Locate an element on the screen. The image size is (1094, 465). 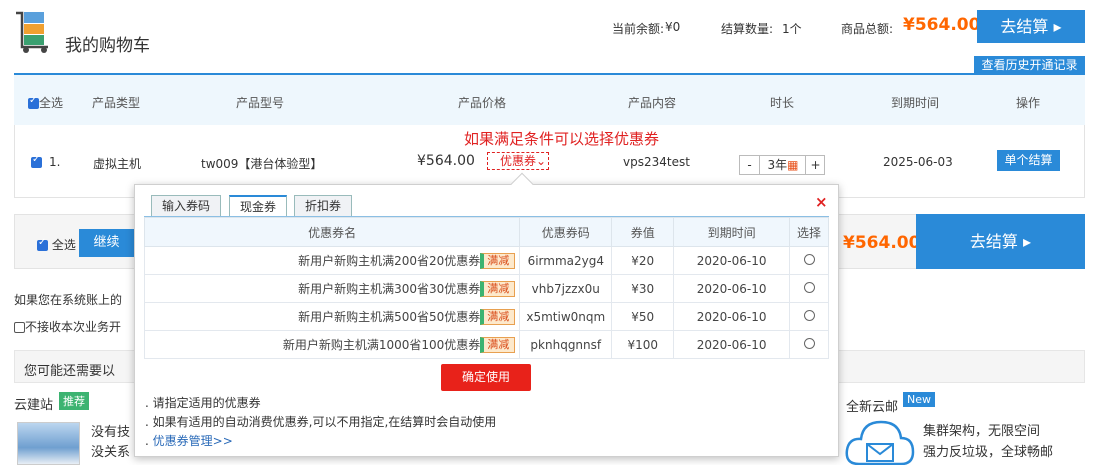
table-header: 全选 产品类型 产品型号 产品价格 产品内容 时长 到期时间 操作 is located at coordinates (549, 99).